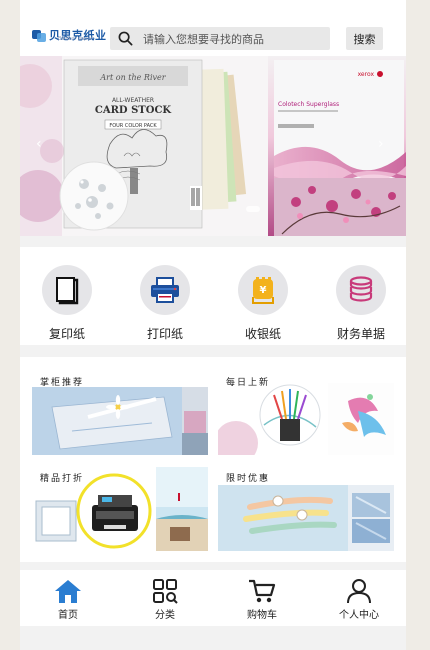 The image size is (430, 650). Describe the element at coordinates (62, 479) in the screenshot. I see `promo-label: 精品打折` at that location.